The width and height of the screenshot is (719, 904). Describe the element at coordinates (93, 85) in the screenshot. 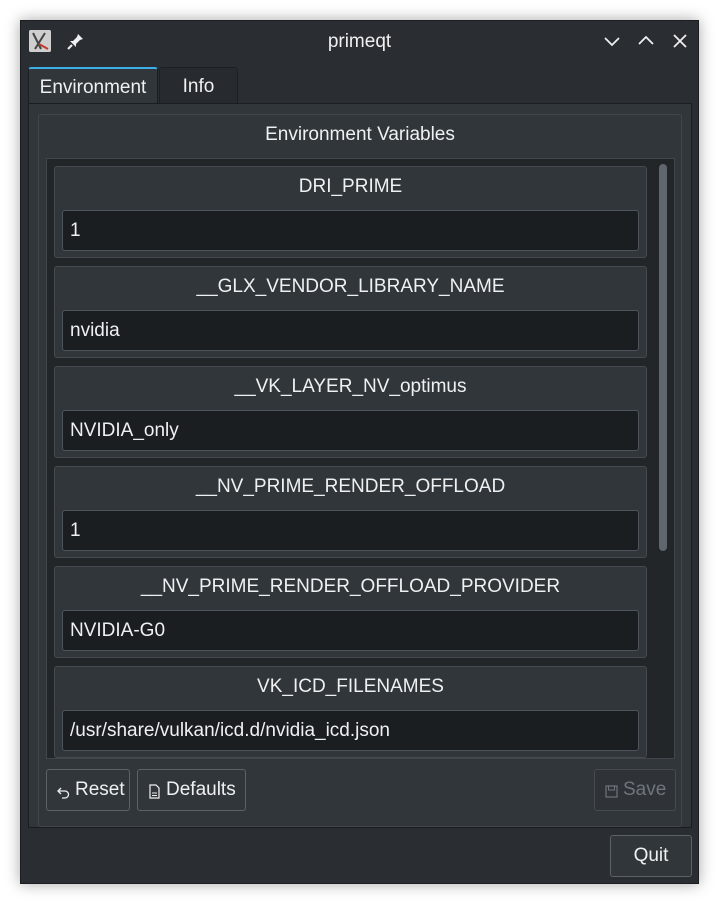

I see `tab-environment: Environment` at that location.